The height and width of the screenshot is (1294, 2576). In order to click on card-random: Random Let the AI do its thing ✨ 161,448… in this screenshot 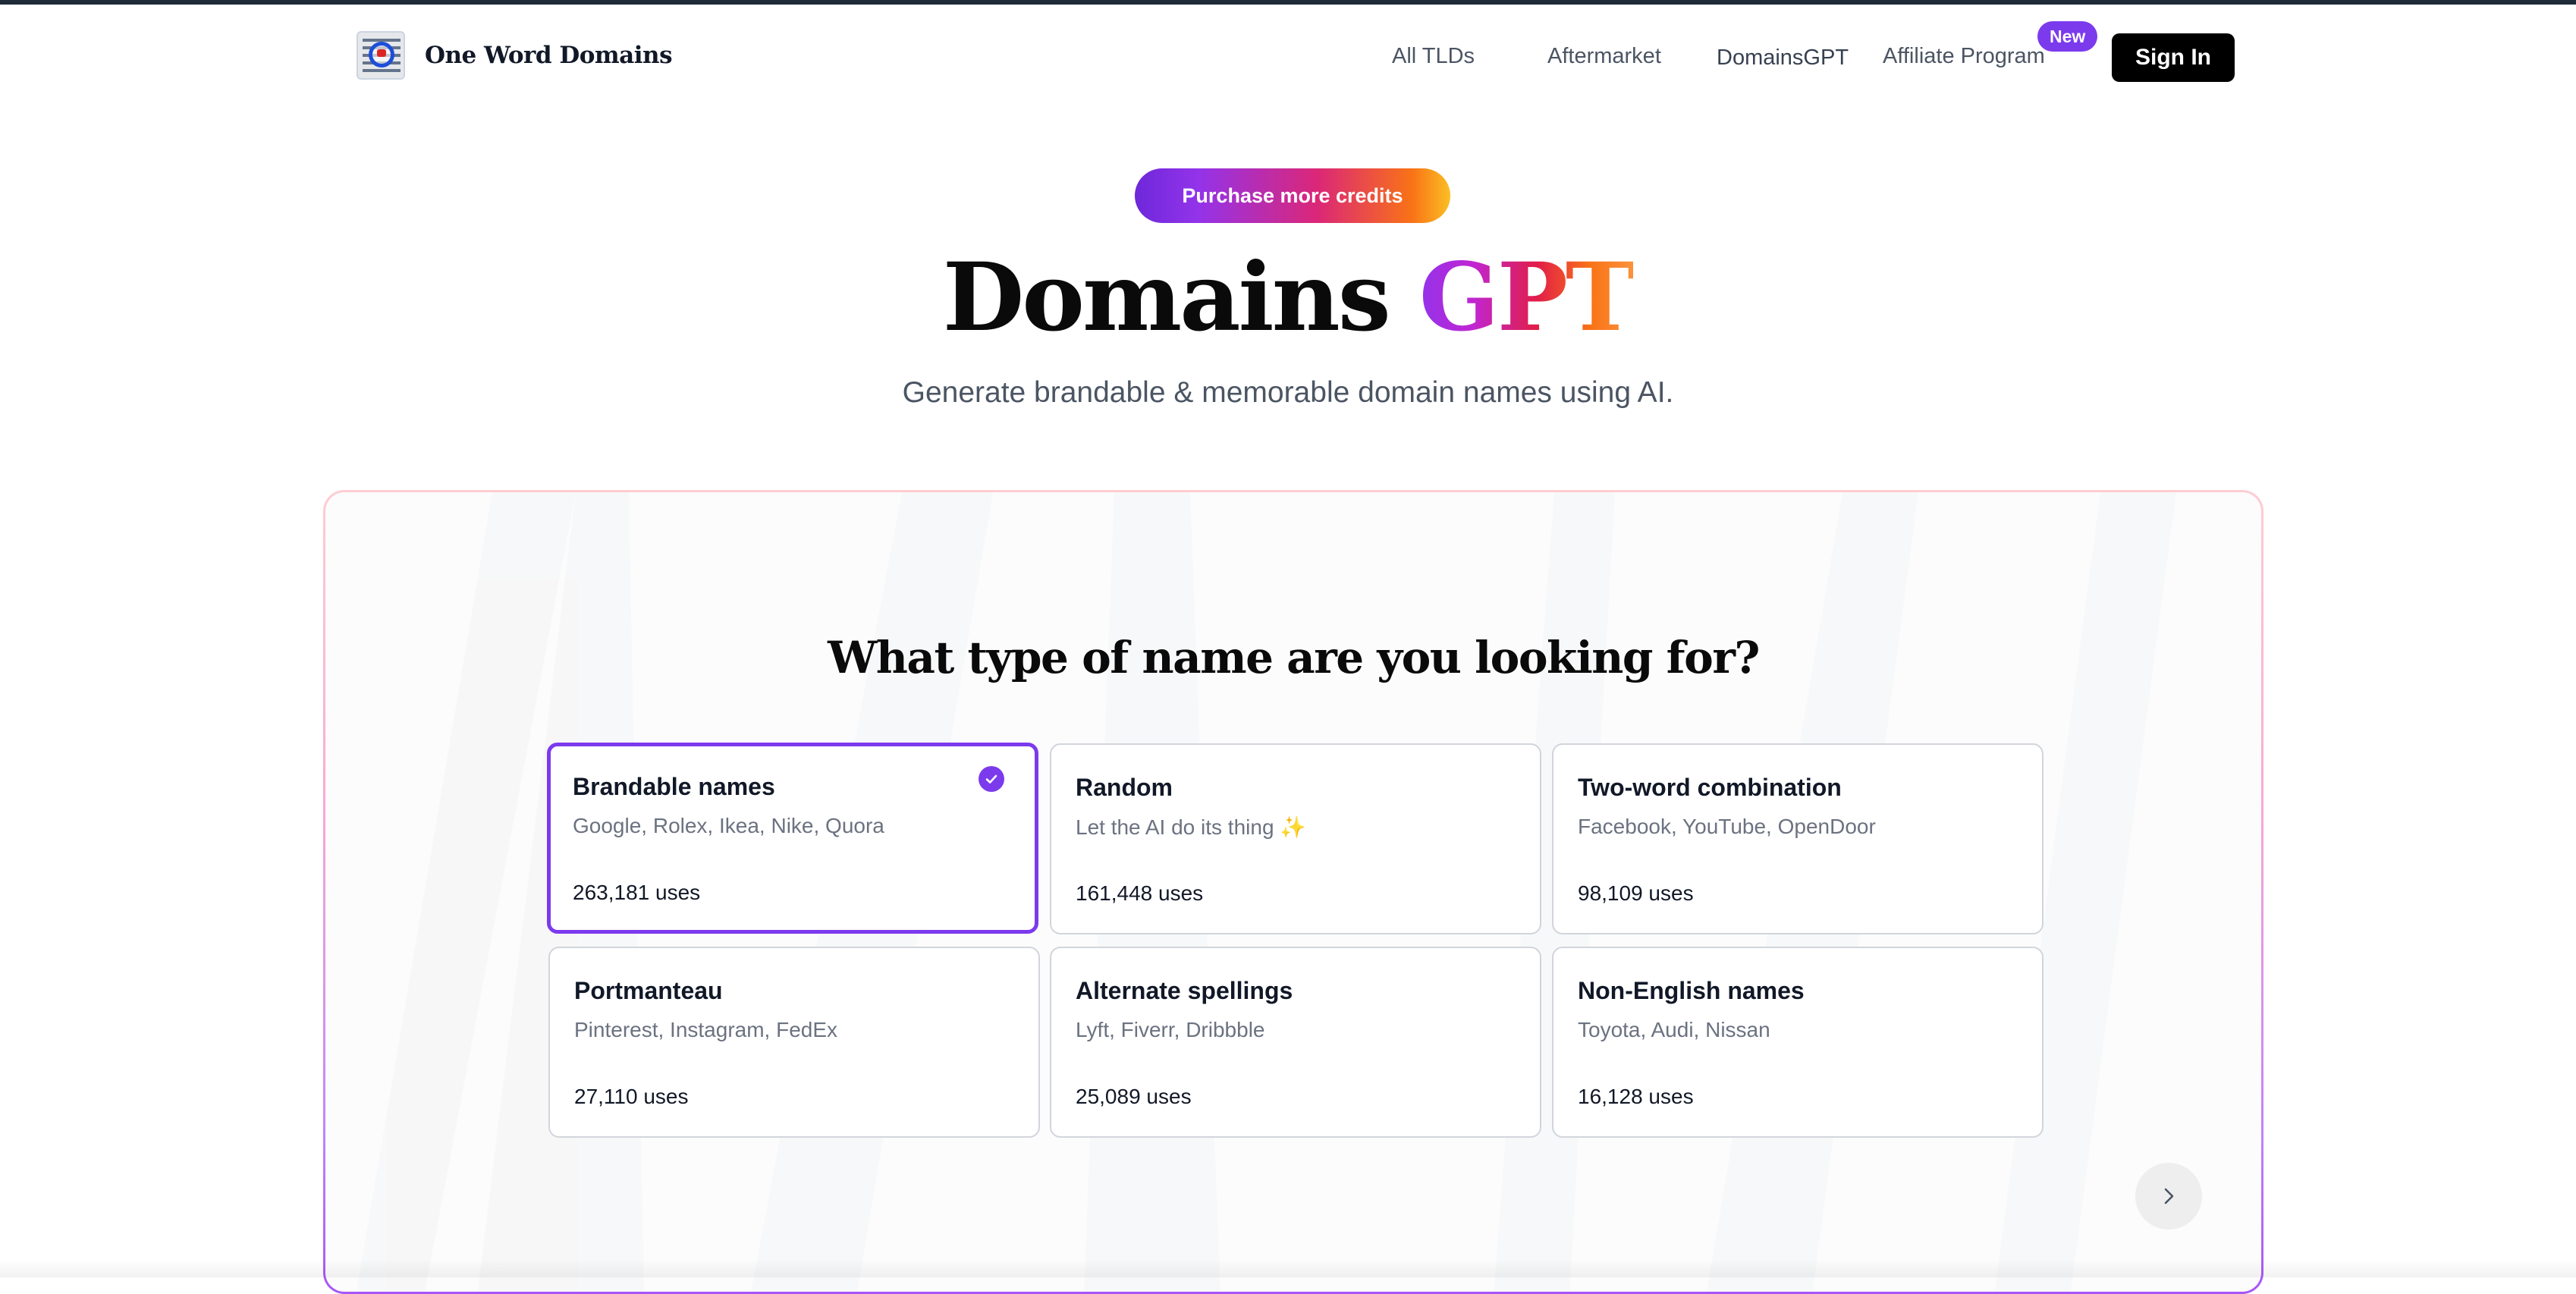, I will do `click(1295, 838)`.